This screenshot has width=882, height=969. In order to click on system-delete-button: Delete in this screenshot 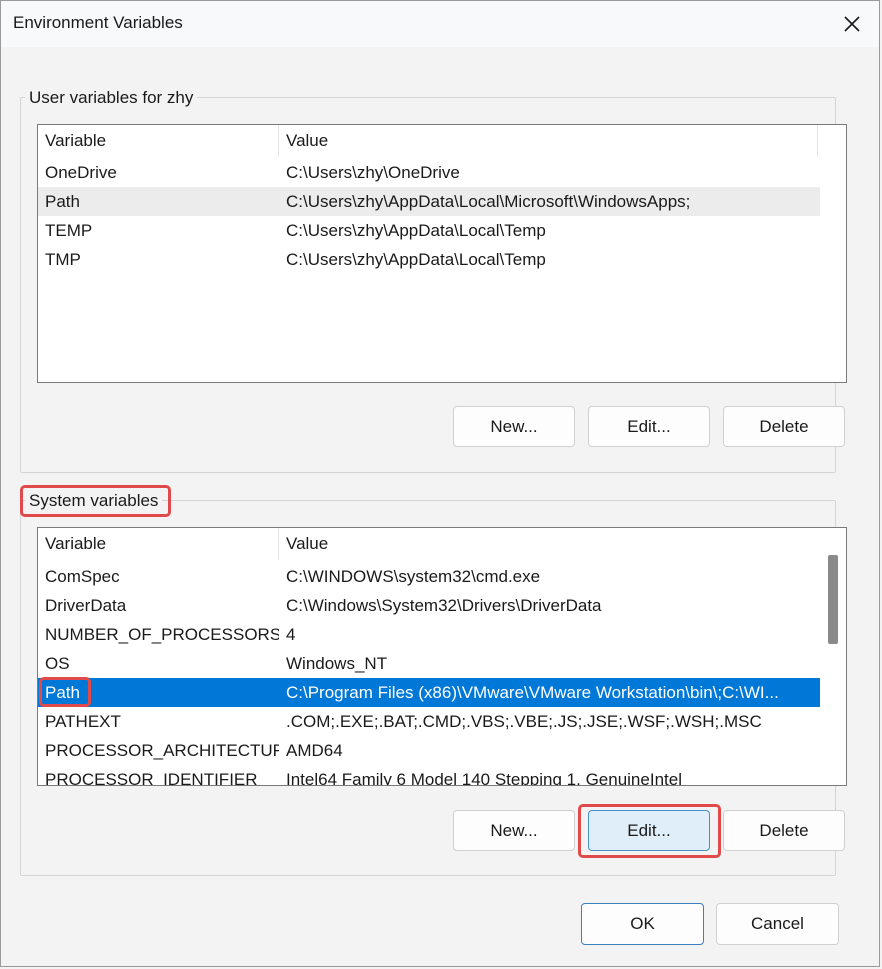, I will do `click(784, 830)`.